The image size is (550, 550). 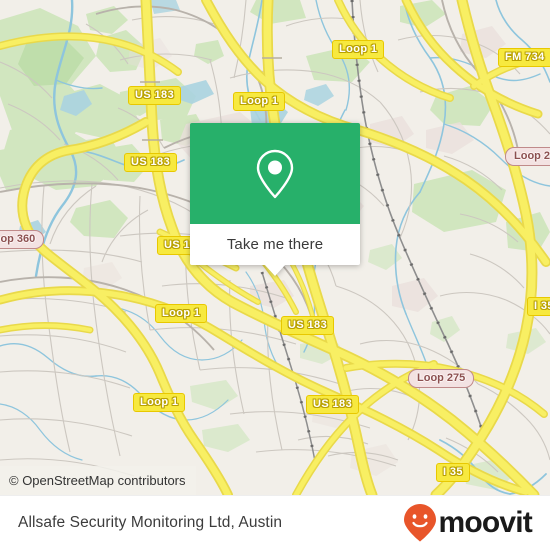 I want to click on place-title: Allsafe Security Monitoring Ltd, Austin, so click(x=150, y=522).